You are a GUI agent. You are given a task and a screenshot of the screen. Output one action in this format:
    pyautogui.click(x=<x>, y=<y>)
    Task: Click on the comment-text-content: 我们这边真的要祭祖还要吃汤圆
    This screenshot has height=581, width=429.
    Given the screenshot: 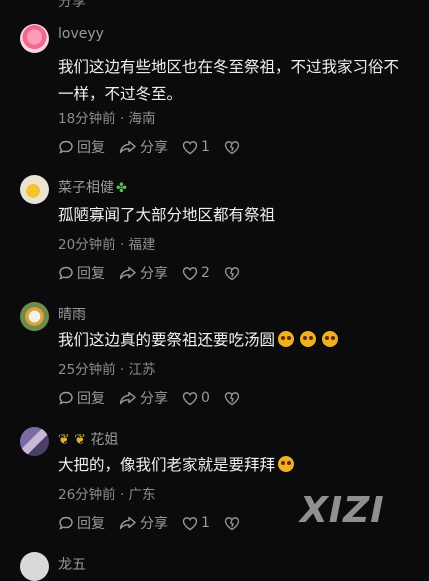 What is the action you would take?
    pyautogui.click(x=167, y=340)
    